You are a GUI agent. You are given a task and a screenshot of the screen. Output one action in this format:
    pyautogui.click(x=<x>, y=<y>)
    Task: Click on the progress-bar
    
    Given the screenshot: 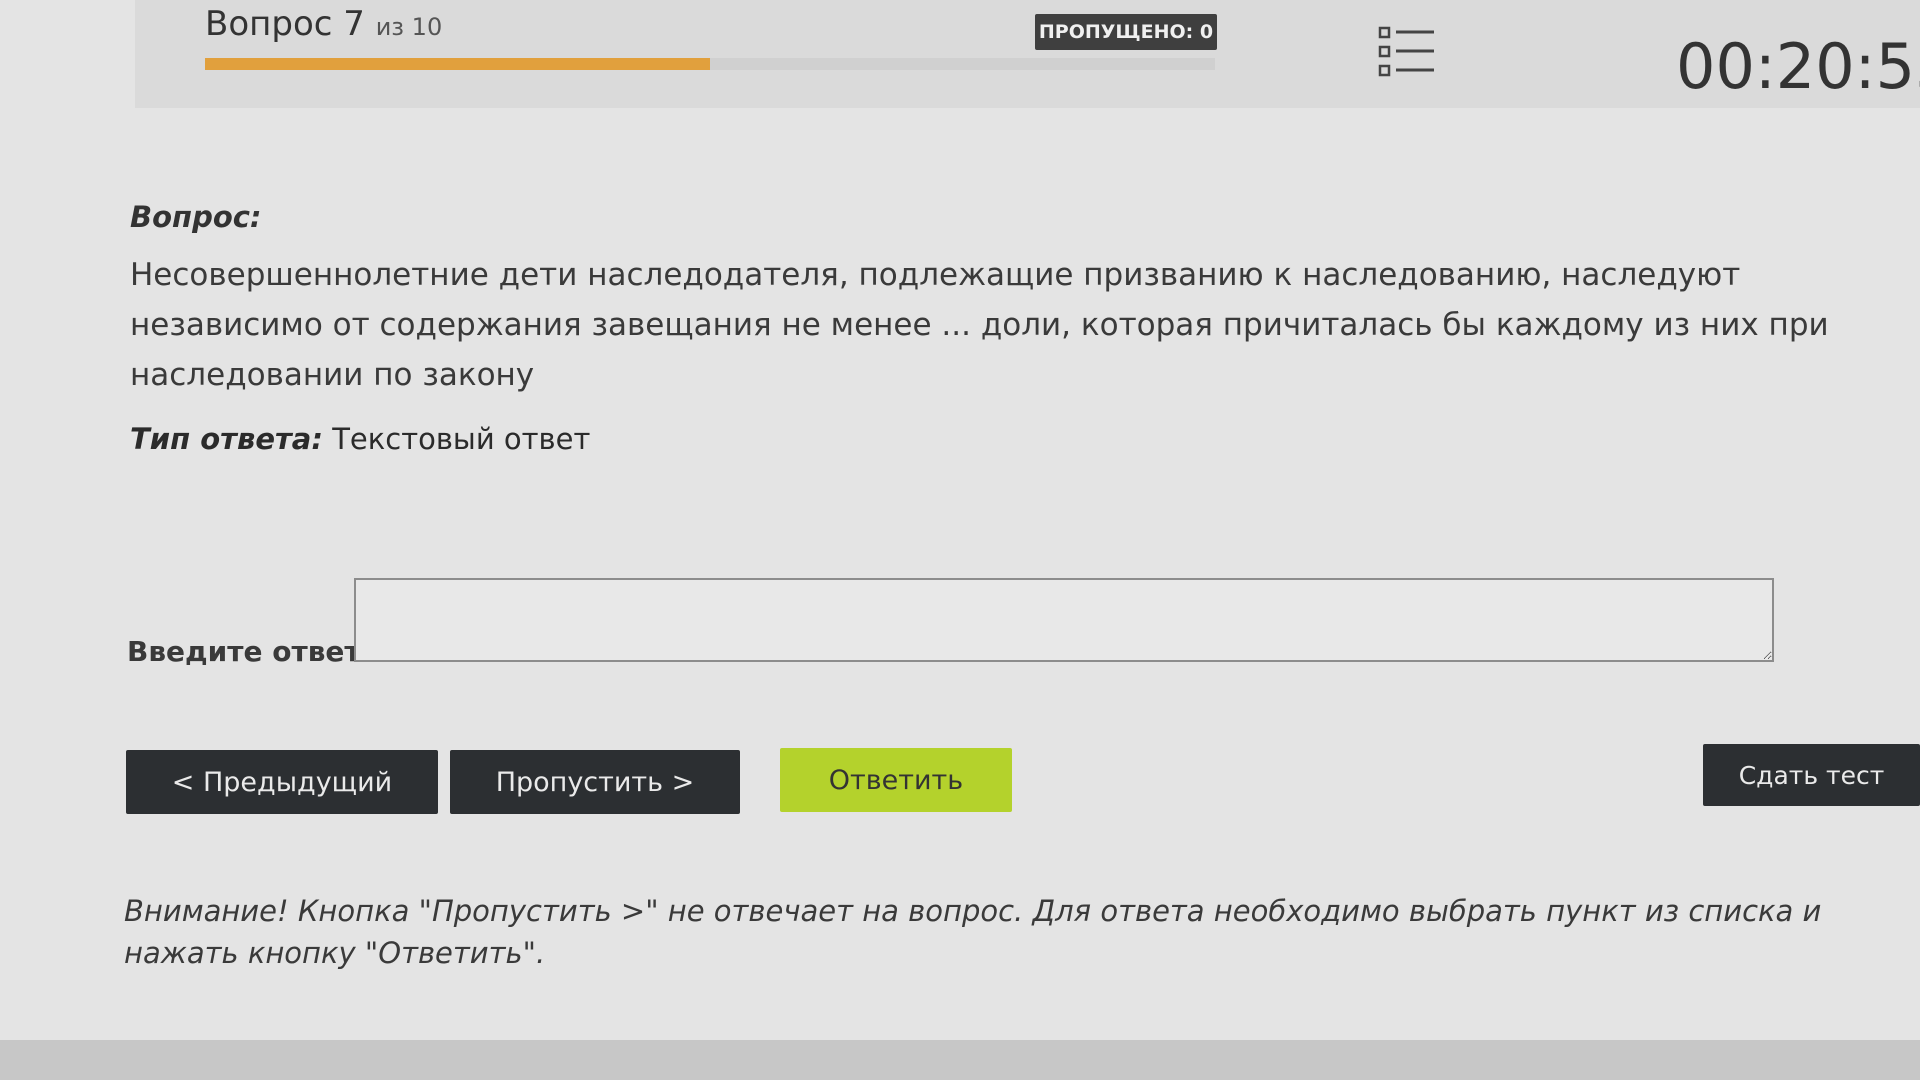 What is the action you would take?
    pyautogui.click(x=710, y=64)
    